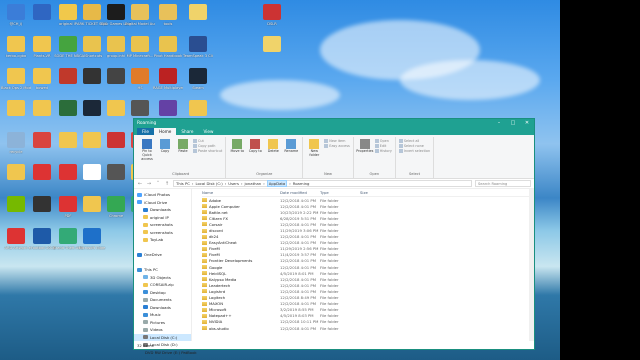  What do you see at coordinates (16, 246) in the screenshot?
I see `desktop-icon: ARD Artwork` at bounding box center [16, 246].